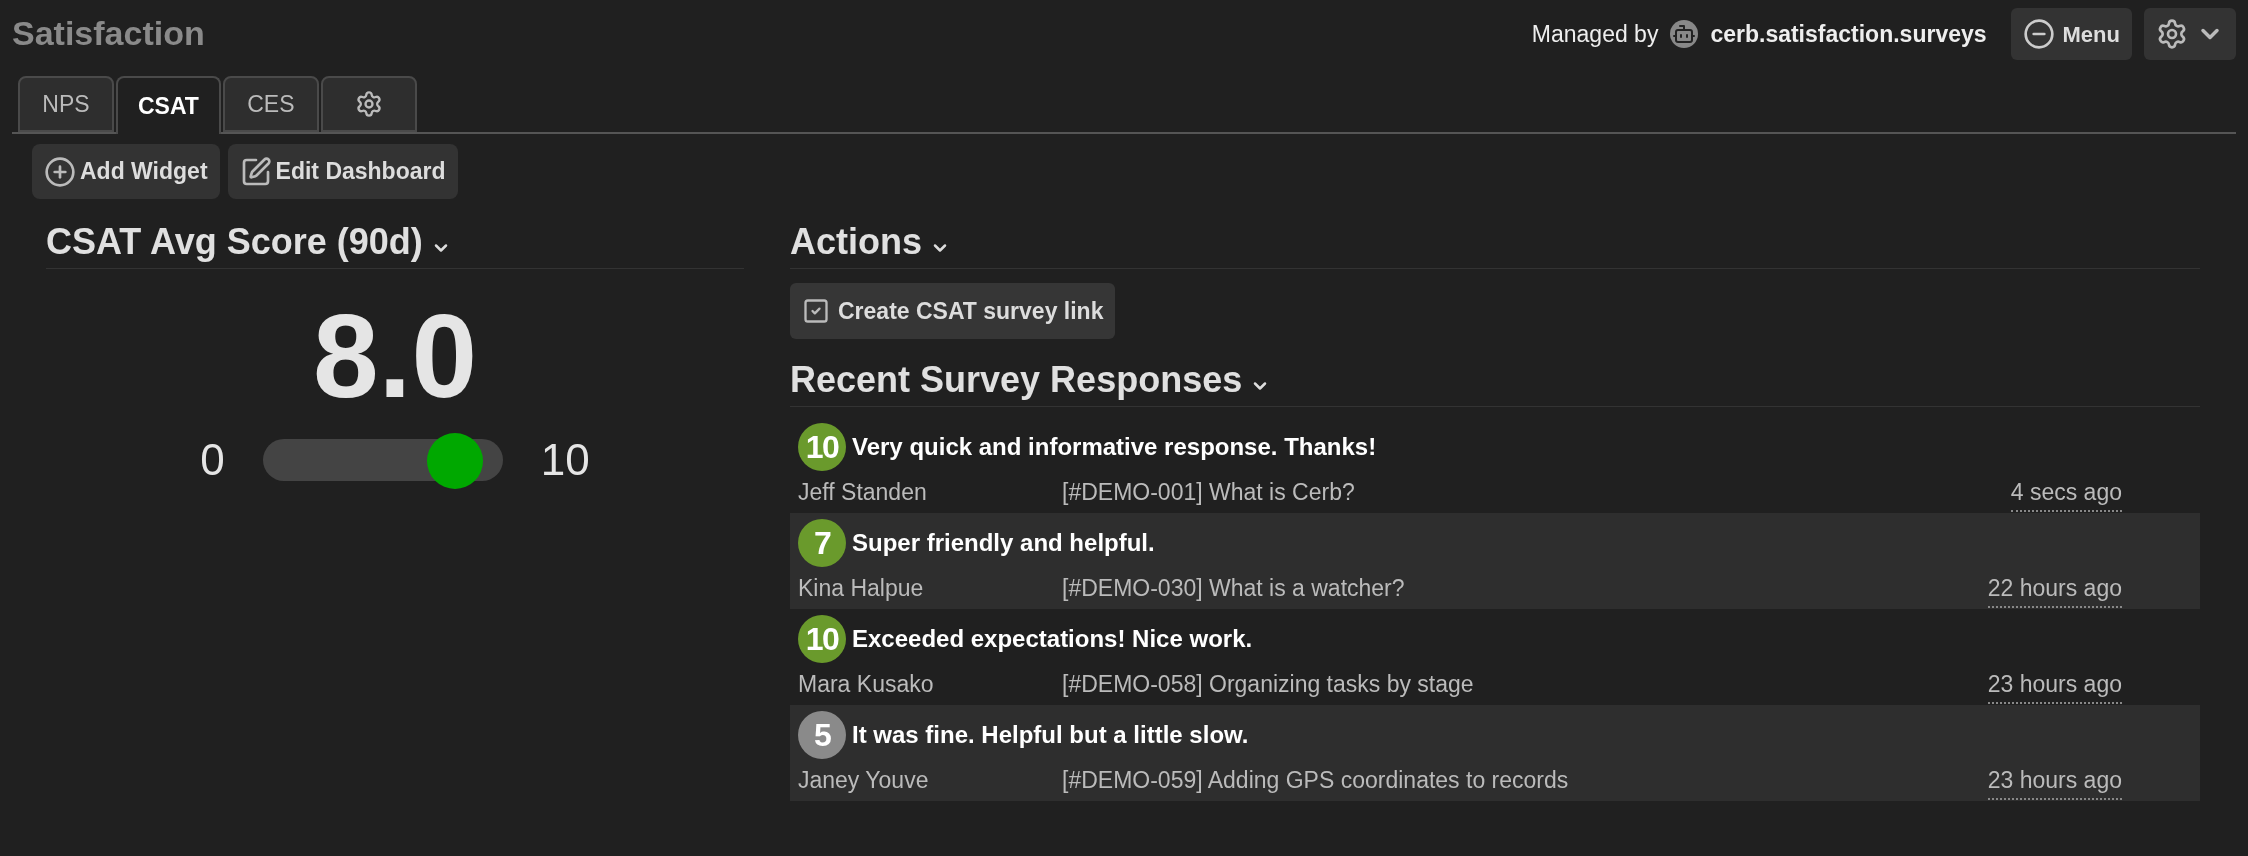 The width and height of the screenshot is (2248, 856). What do you see at coordinates (1525, 589) in the screenshot?
I see `ticket-link: [#DEMO-030] What is a watcher?` at bounding box center [1525, 589].